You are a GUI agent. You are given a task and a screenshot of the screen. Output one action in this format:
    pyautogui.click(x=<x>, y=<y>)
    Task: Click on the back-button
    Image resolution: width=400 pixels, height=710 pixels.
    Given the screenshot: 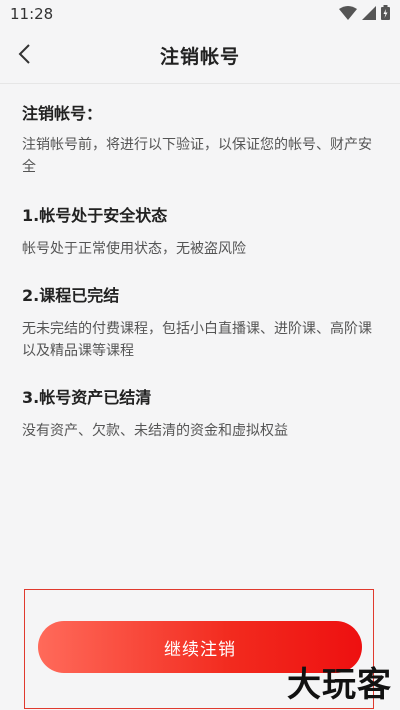 What is the action you would take?
    pyautogui.click(x=24, y=56)
    